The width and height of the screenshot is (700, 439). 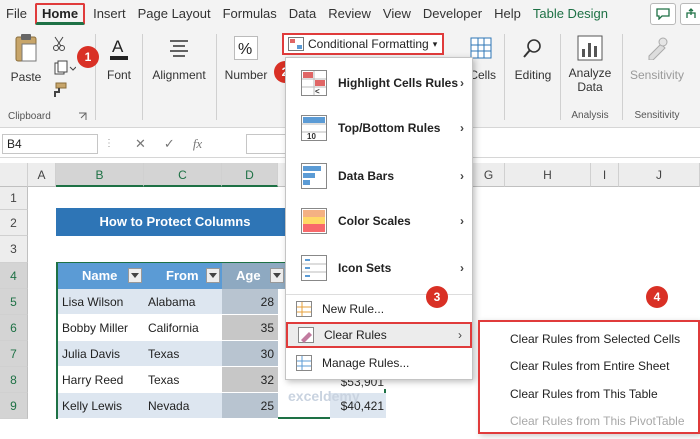 I want to click on row-header-2: 2, so click(x=14, y=223).